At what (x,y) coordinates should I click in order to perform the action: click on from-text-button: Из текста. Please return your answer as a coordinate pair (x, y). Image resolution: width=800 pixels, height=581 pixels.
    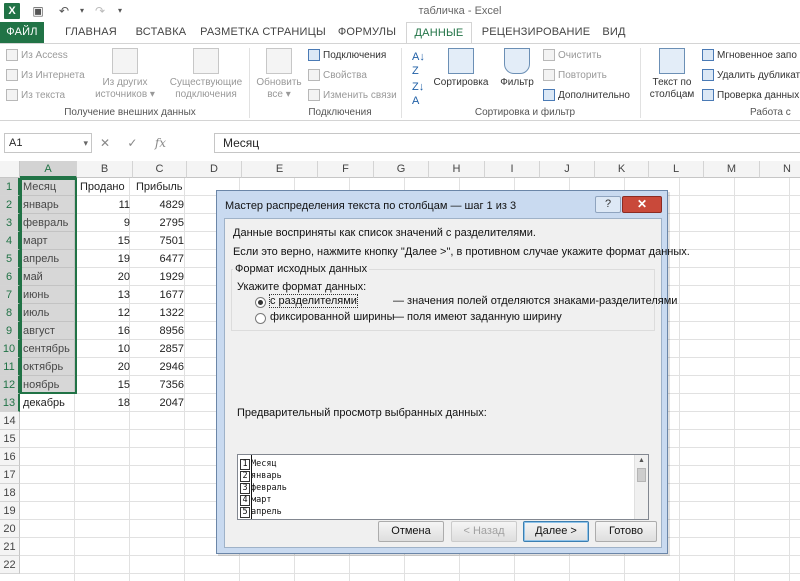
    Looking at the image, I should click on (35, 96).